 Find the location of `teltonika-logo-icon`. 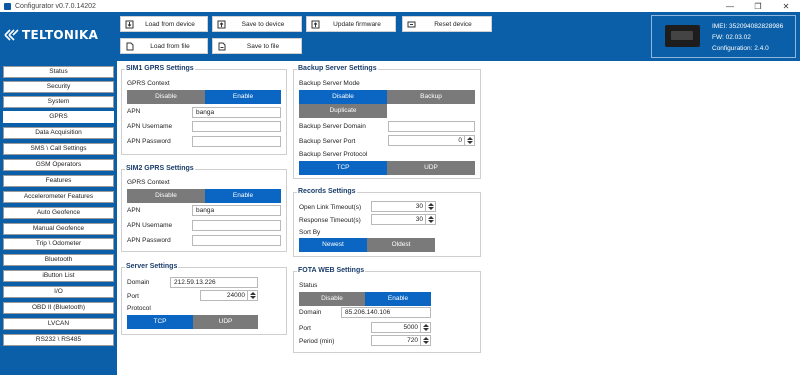

teltonika-logo-icon is located at coordinates (11, 35).